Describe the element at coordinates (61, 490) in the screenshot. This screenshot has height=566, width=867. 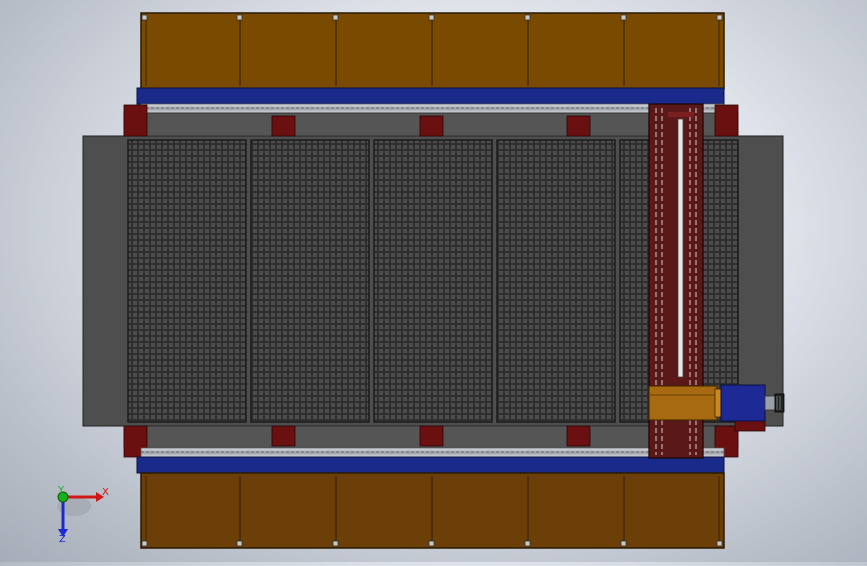
I see `triad-y-label: Y` at that location.